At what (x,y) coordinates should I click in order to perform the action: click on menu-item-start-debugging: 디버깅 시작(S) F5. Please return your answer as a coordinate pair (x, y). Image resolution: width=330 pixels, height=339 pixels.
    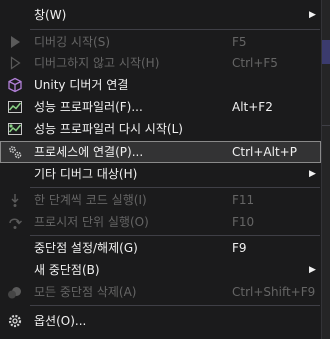
    Looking at the image, I should click on (160, 42).